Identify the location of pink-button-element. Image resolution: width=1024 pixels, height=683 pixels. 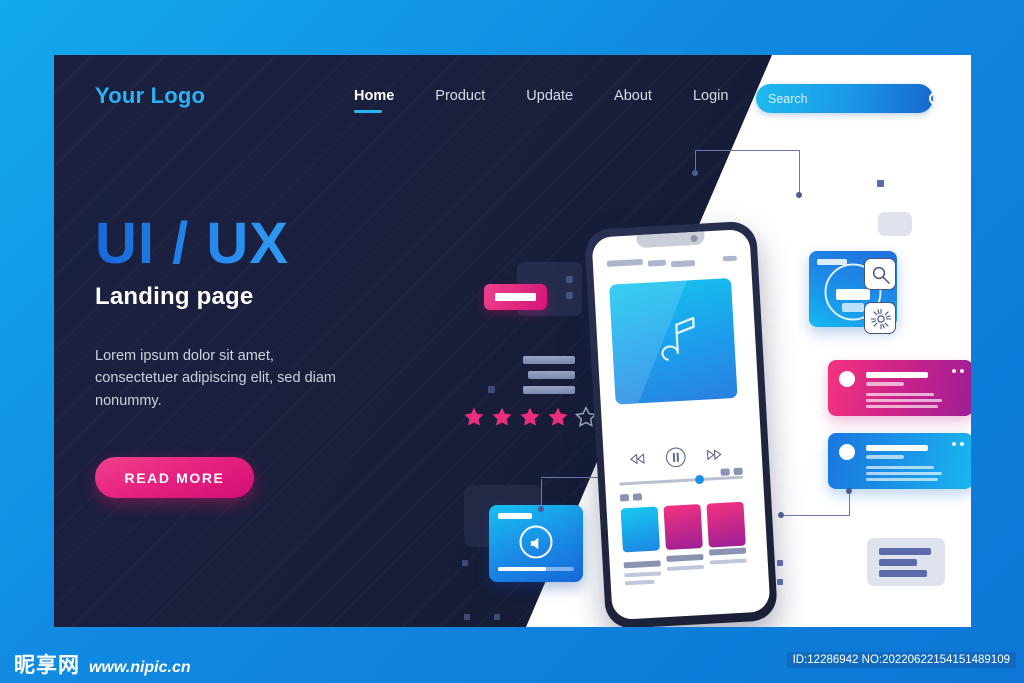
(515, 297).